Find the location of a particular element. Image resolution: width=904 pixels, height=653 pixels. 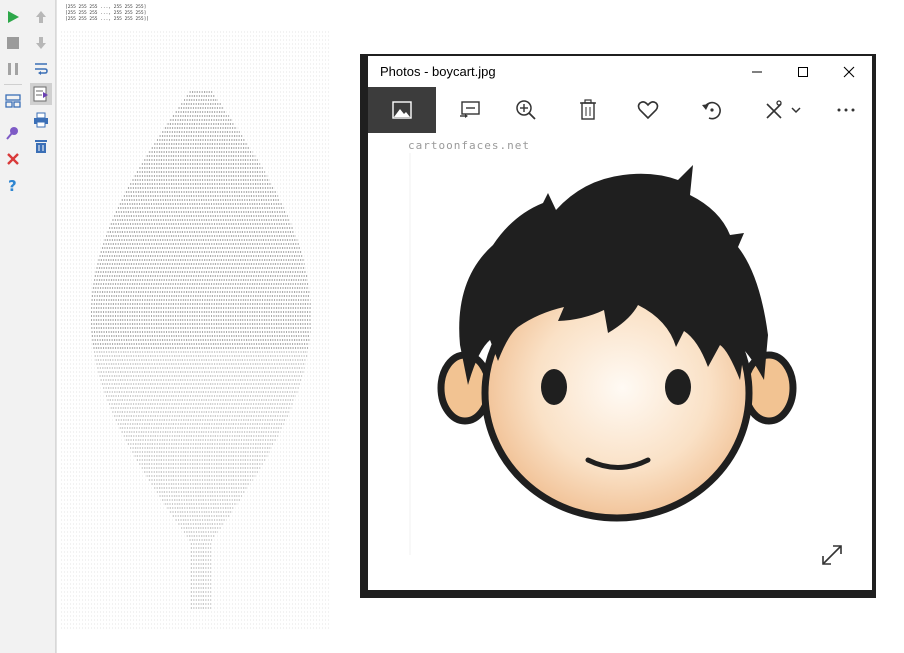

window-title: Photos - boycart.jpg is located at coordinates (438, 71).